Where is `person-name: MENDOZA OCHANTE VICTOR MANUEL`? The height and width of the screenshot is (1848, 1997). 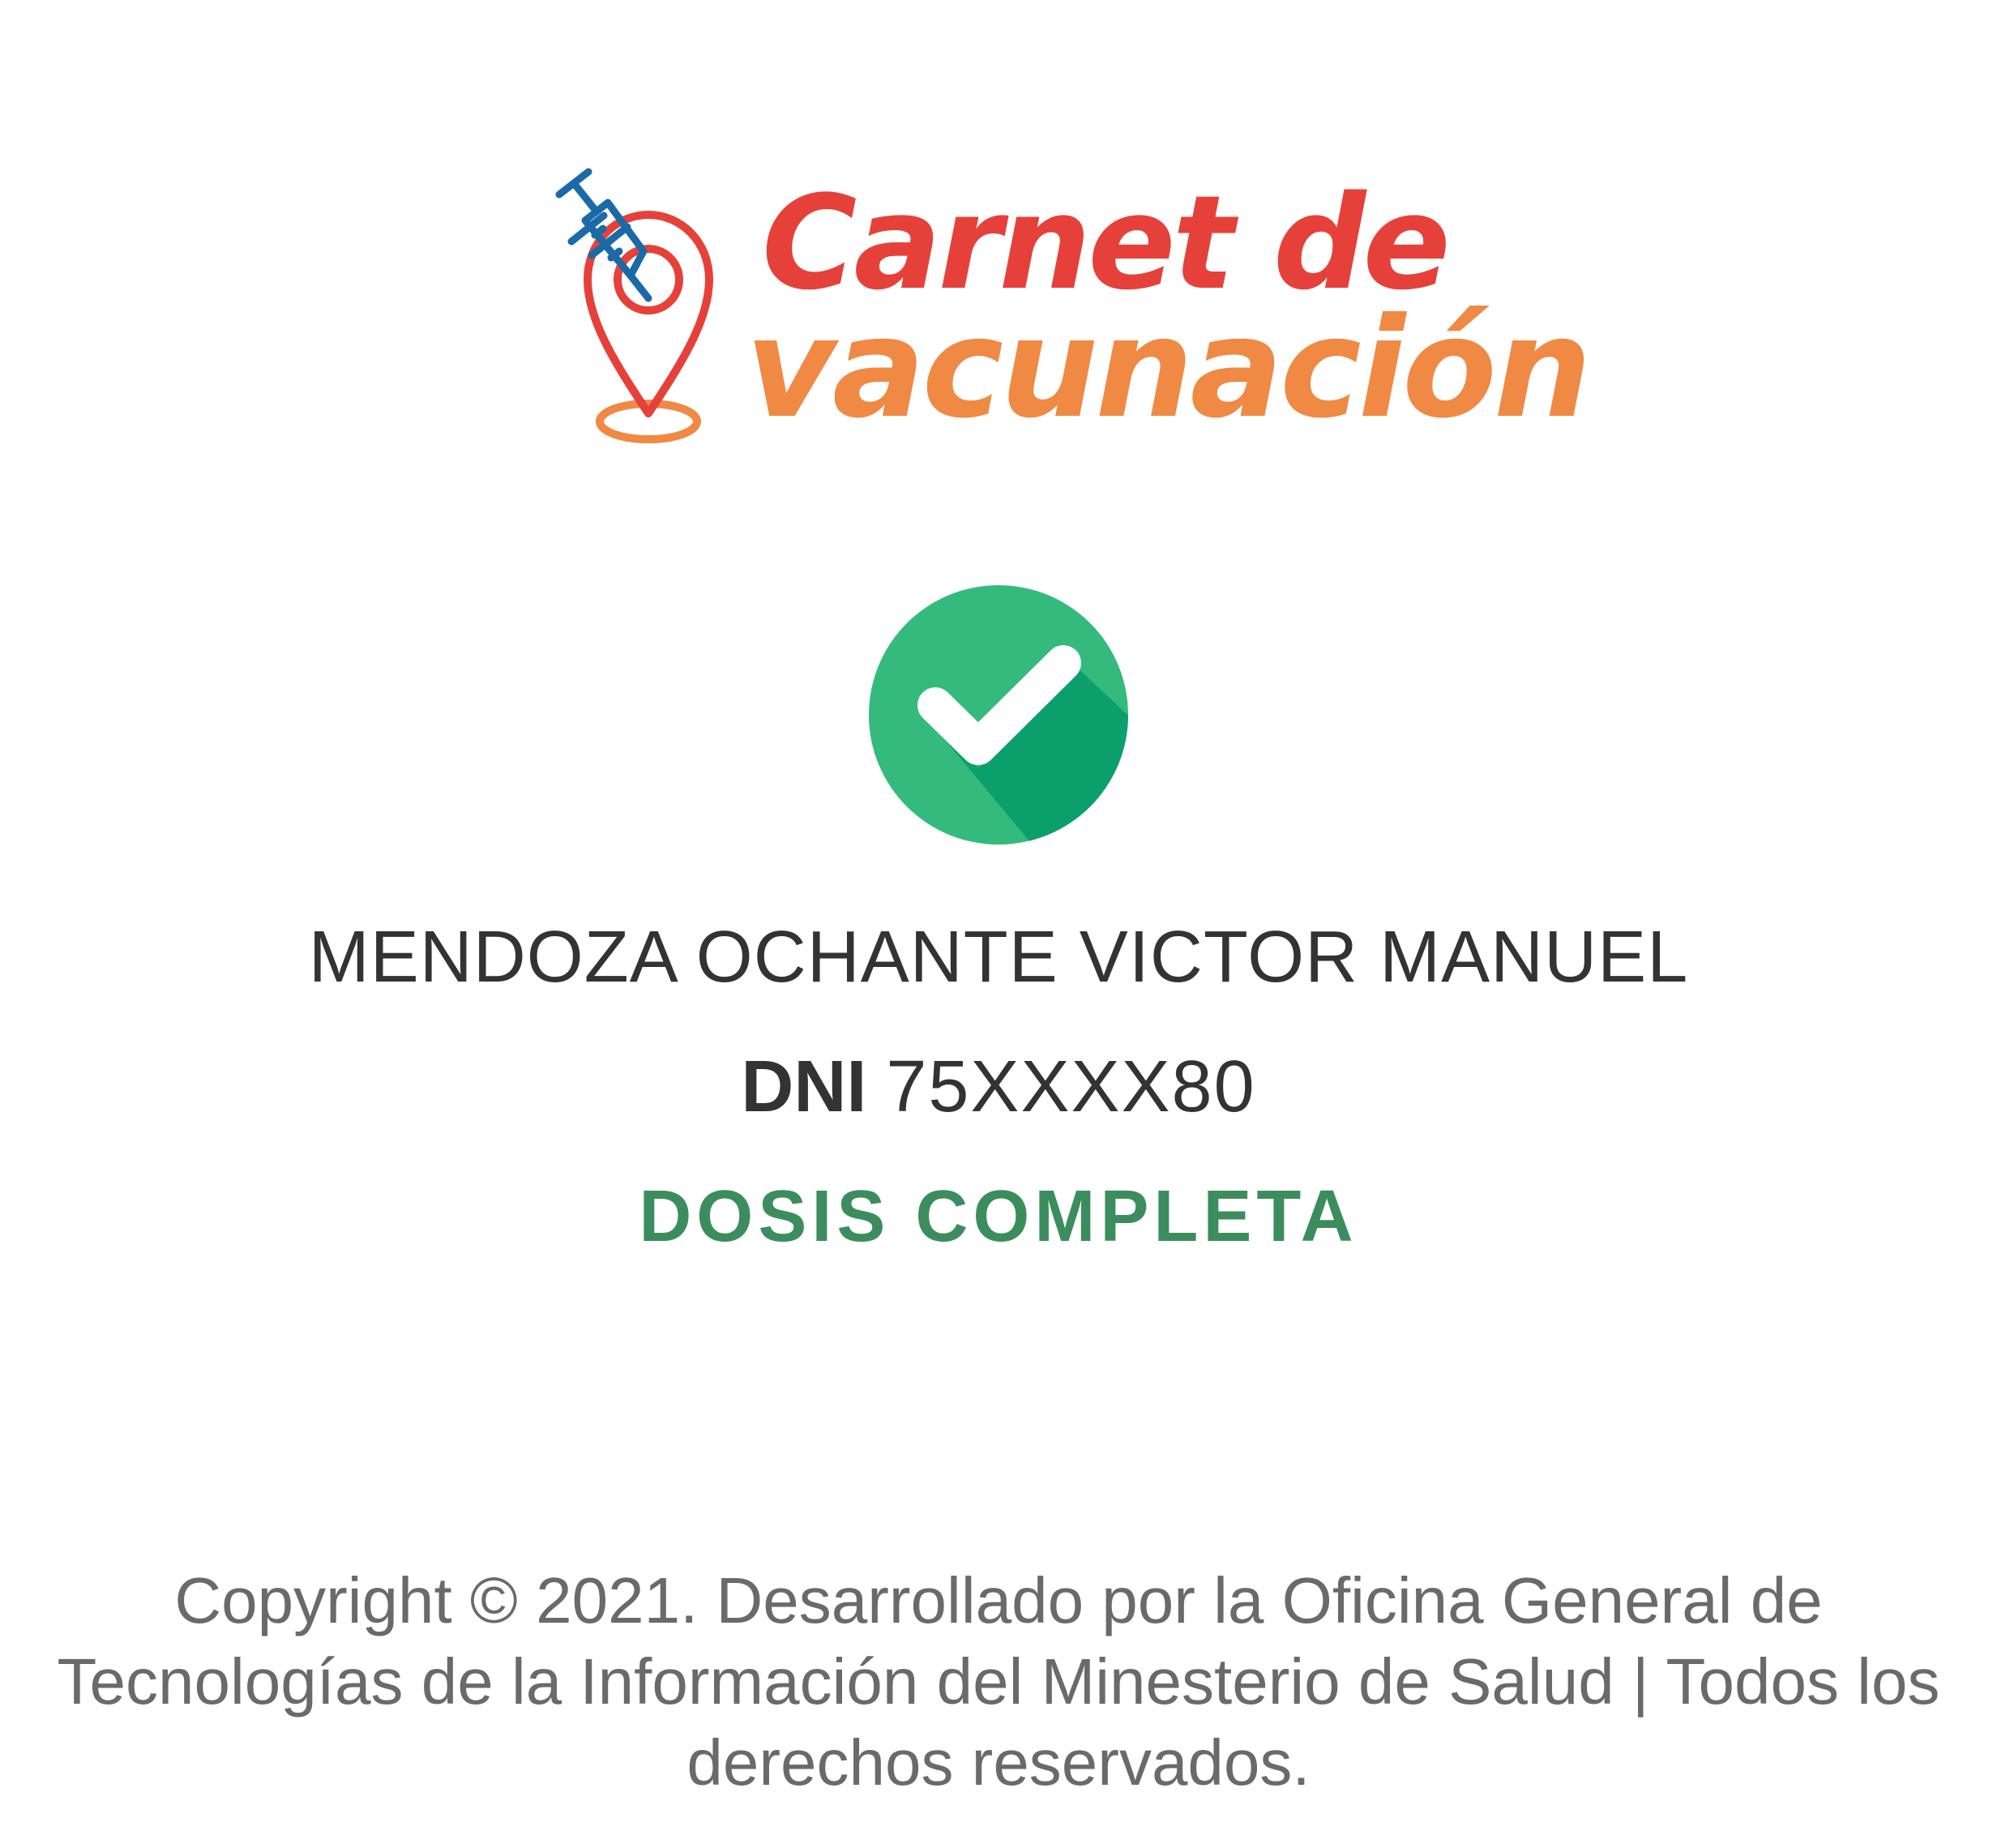 person-name: MENDOZA OCHANTE VICTOR MANUEL is located at coordinates (998, 958).